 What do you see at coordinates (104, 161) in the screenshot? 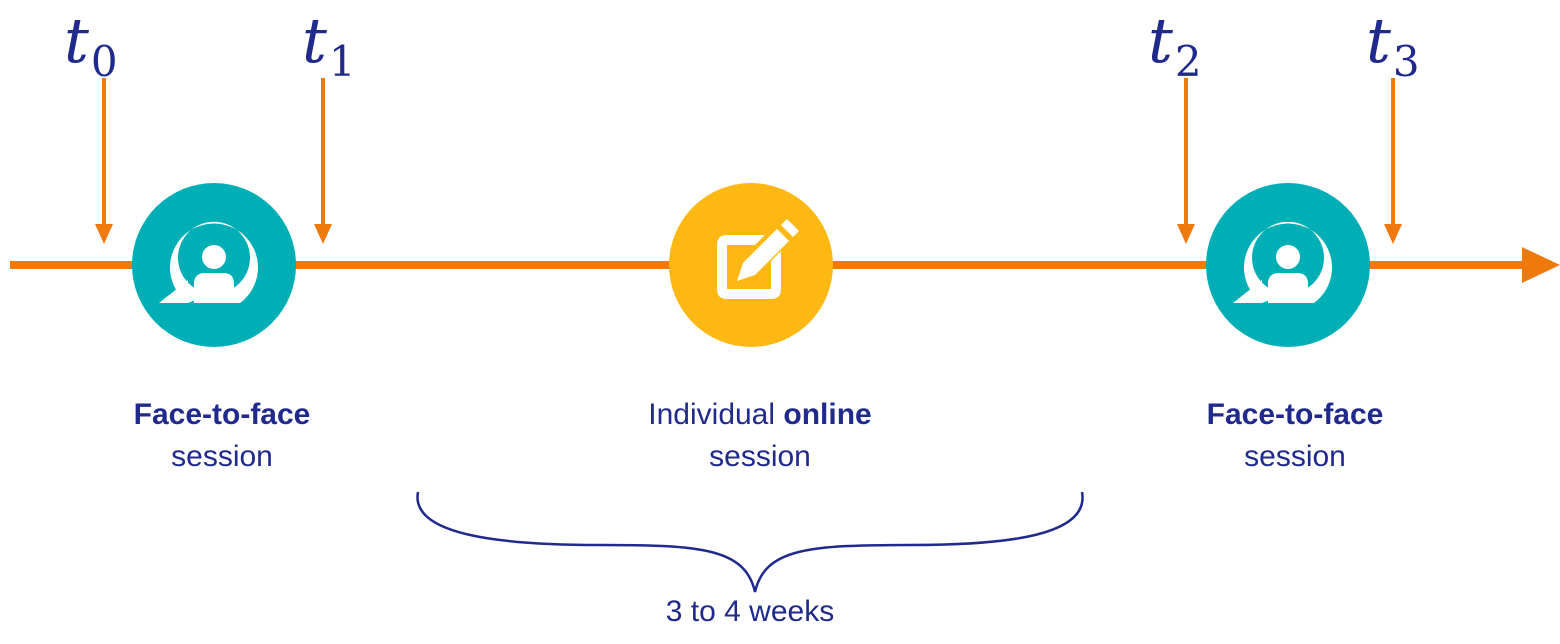
I see `marker-arrow-t0` at bounding box center [104, 161].